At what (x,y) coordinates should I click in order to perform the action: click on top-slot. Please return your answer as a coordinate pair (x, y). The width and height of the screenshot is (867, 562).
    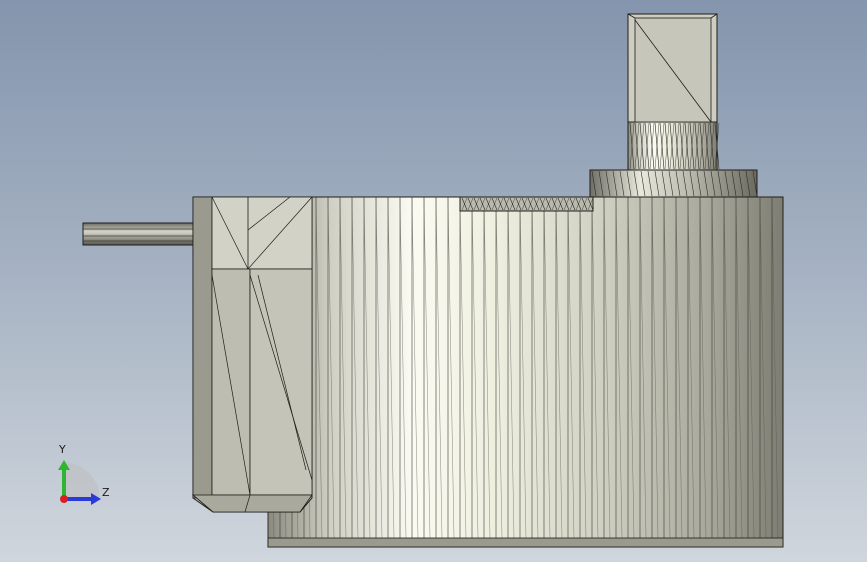
    Looking at the image, I should click on (526, 204).